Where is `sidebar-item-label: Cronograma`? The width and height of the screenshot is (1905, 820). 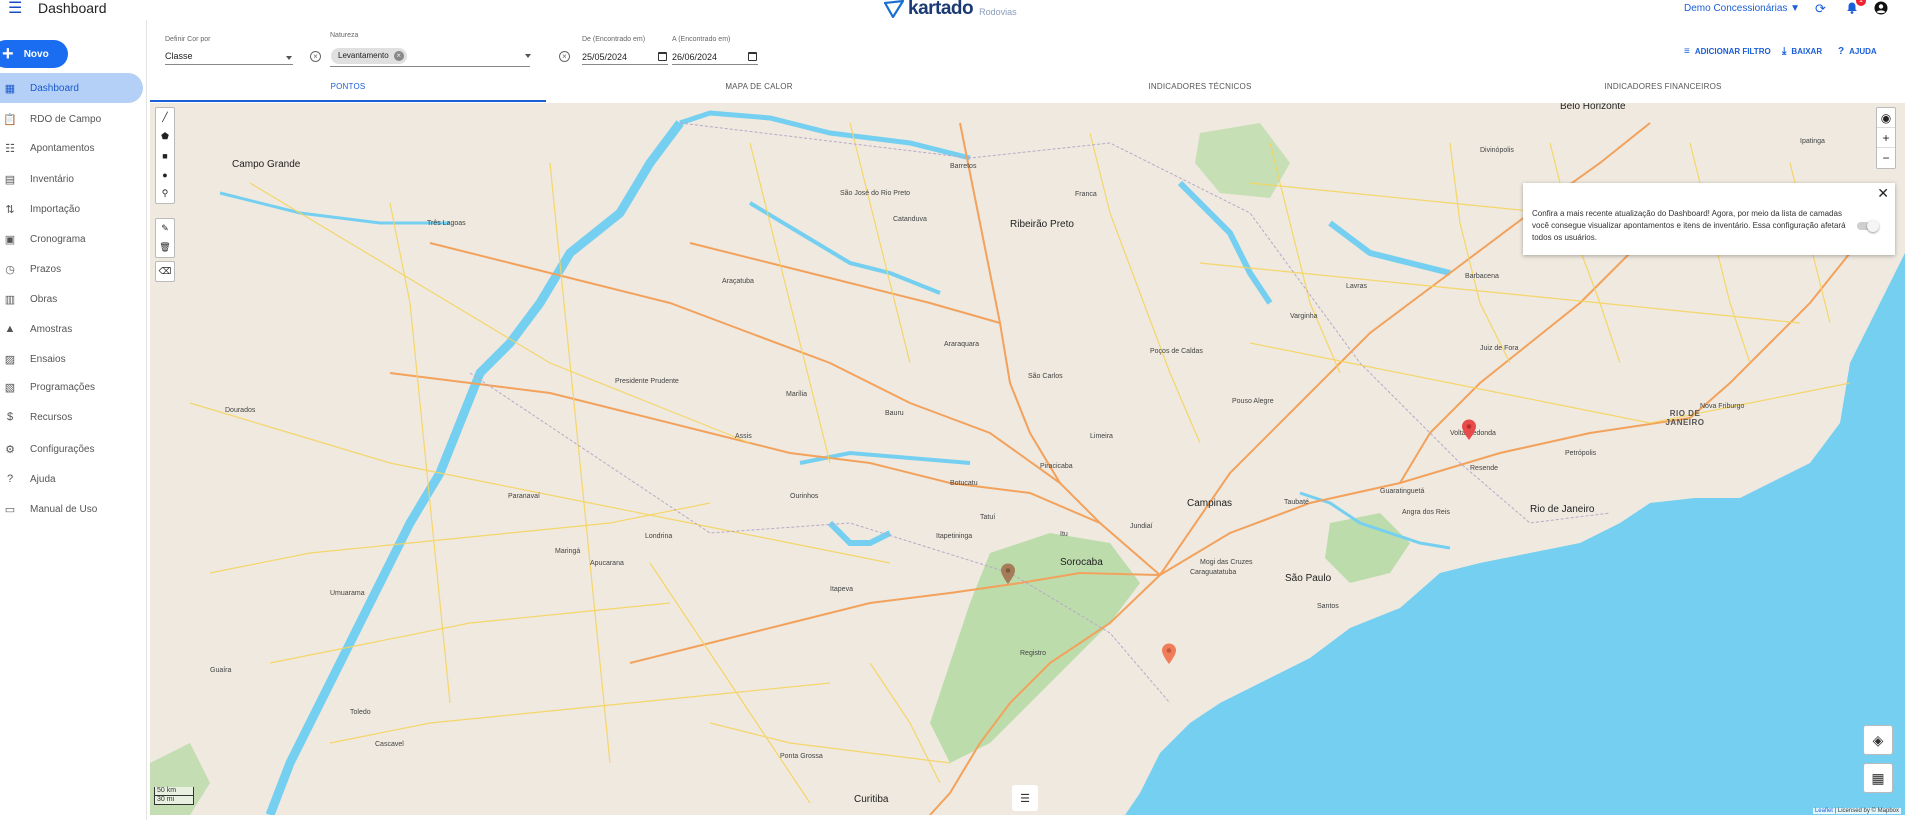 sidebar-item-label: Cronograma is located at coordinates (58, 239).